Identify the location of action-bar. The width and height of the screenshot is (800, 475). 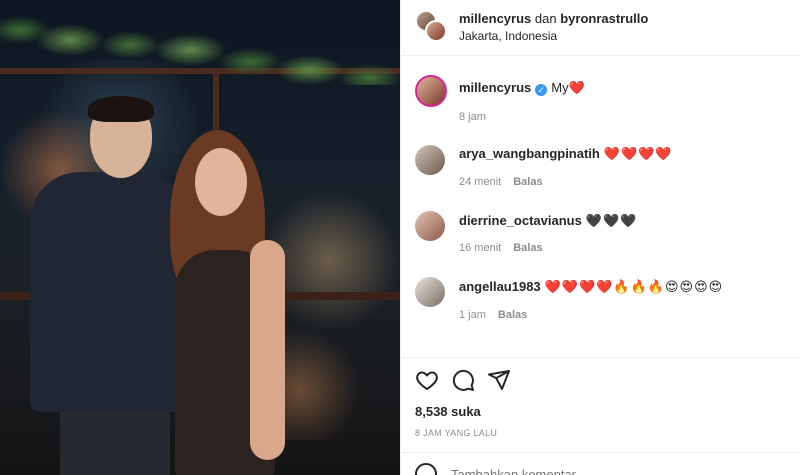
(600, 377).